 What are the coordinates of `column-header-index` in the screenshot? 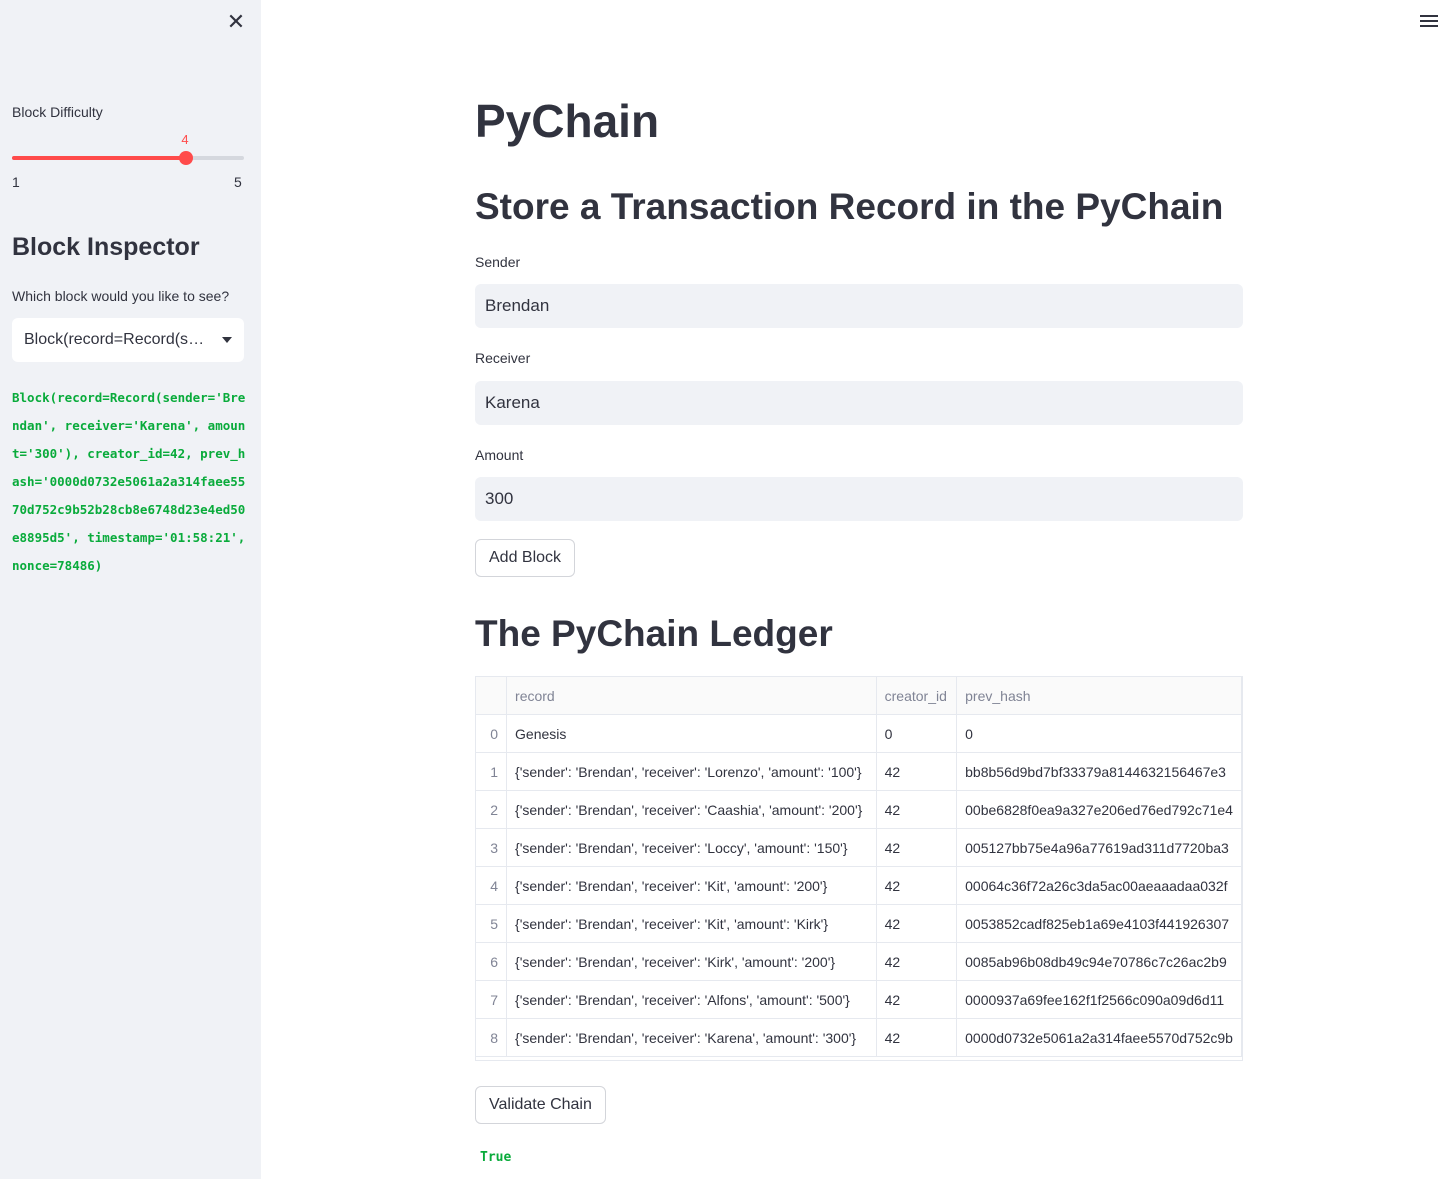 It's located at (492, 696).